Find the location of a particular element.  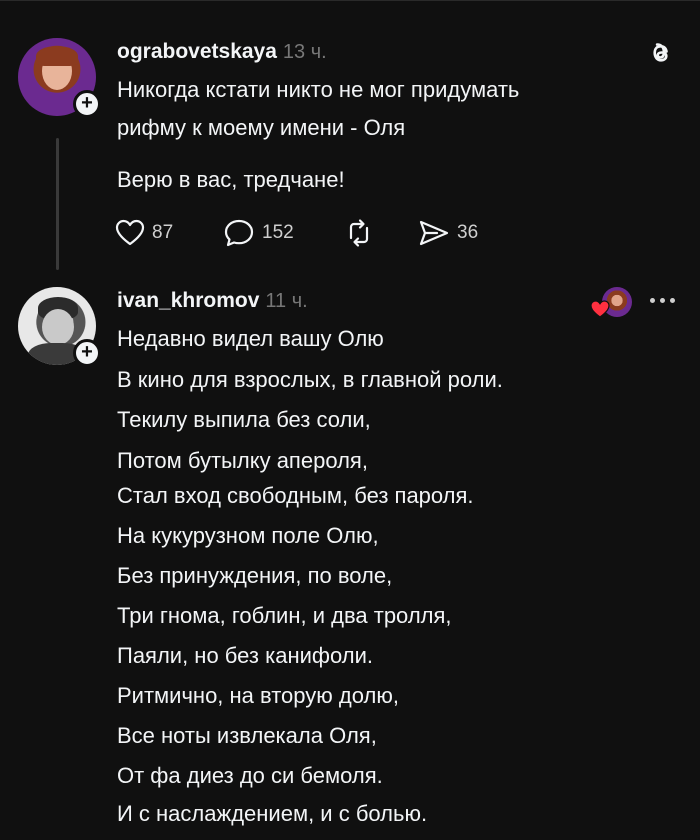

post-text-line: Недавно видел вашу Олю is located at coordinates (250, 338).